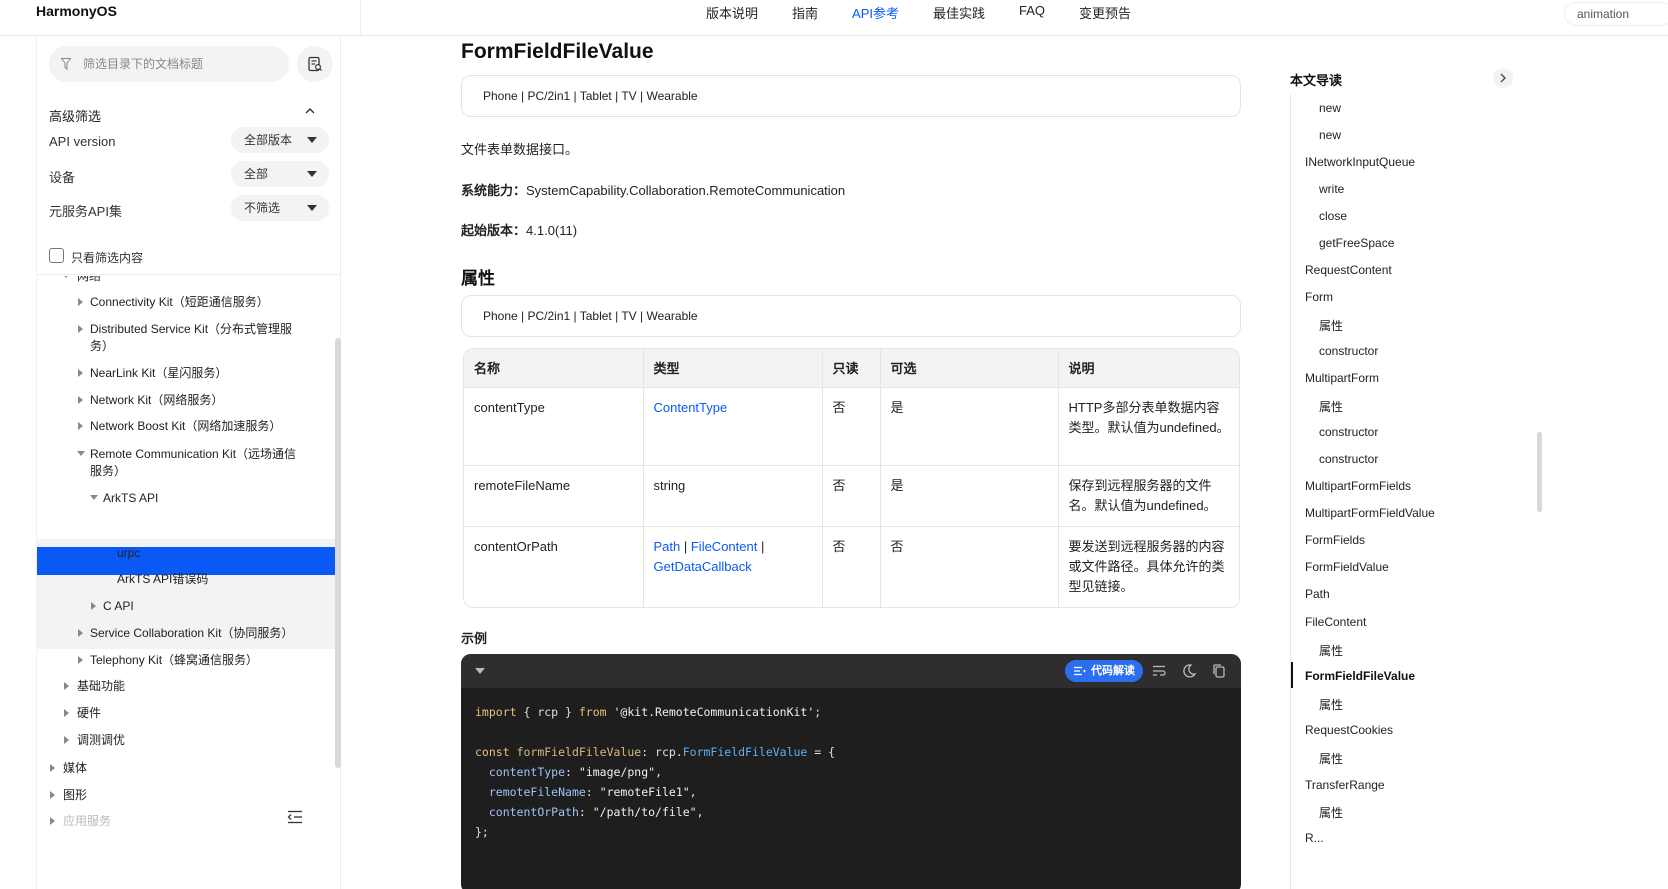 The image size is (1668, 889). Describe the element at coordinates (1349, 730) in the screenshot. I see `toc-item: RequestCookies` at that location.